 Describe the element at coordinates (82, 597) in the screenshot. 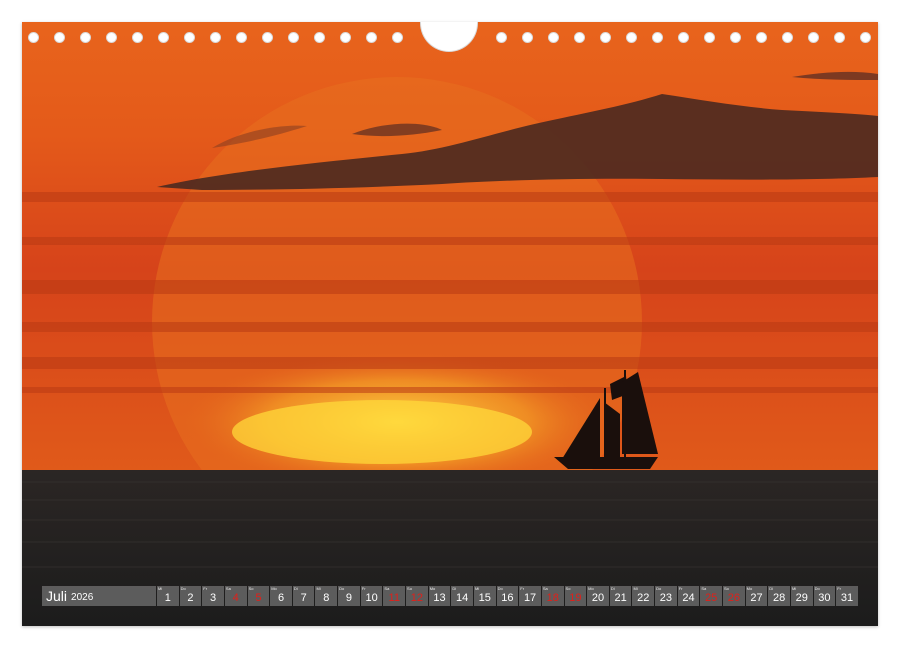

I see `month-year: 2026` at that location.